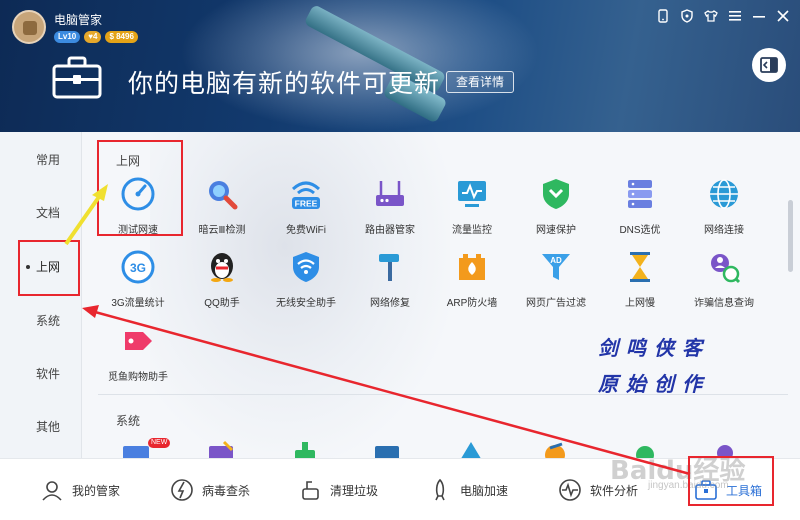 This screenshot has height=520, width=800. What do you see at coordinates (640, 209) in the screenshot?
I see `tool-dns-optimize: DNS选优` at bounding box center [640, 209].